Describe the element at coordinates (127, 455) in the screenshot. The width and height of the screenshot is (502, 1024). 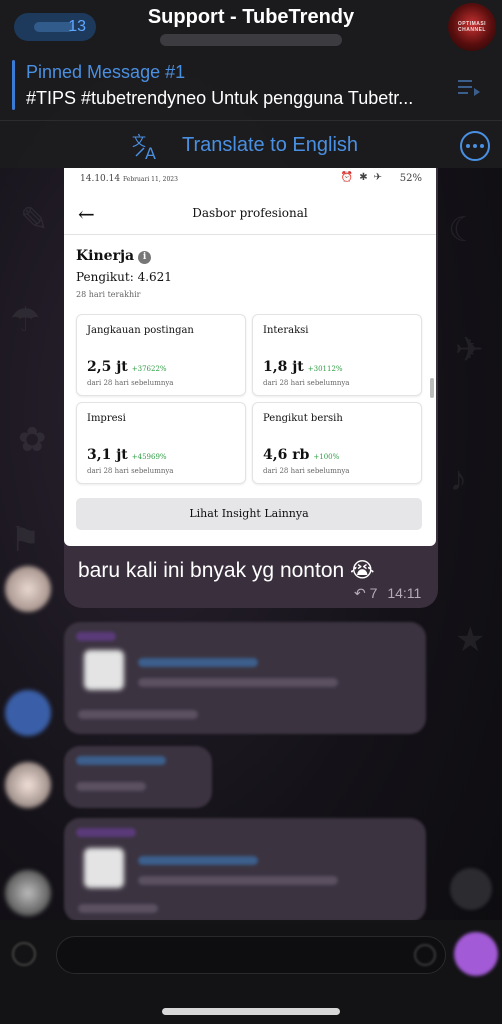
I see `metric-value: 3,1 jt +45969%` at that location.